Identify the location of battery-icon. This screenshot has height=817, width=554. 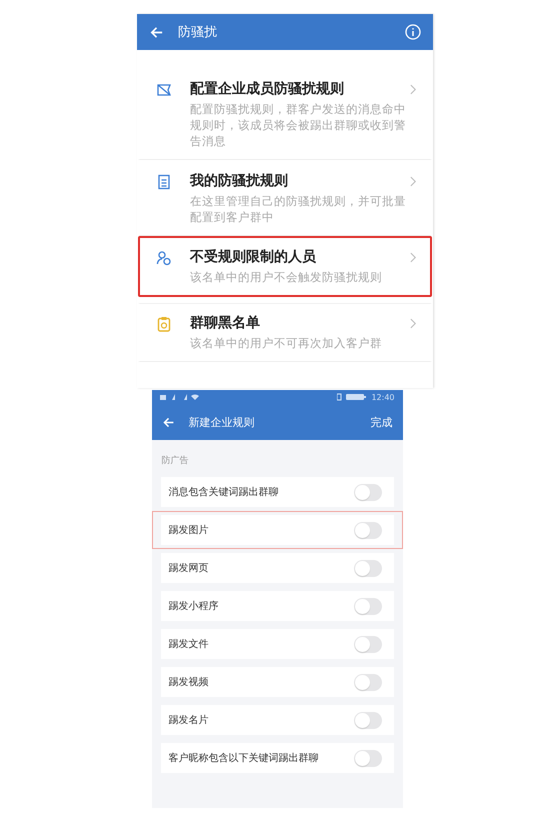
(352, 397).